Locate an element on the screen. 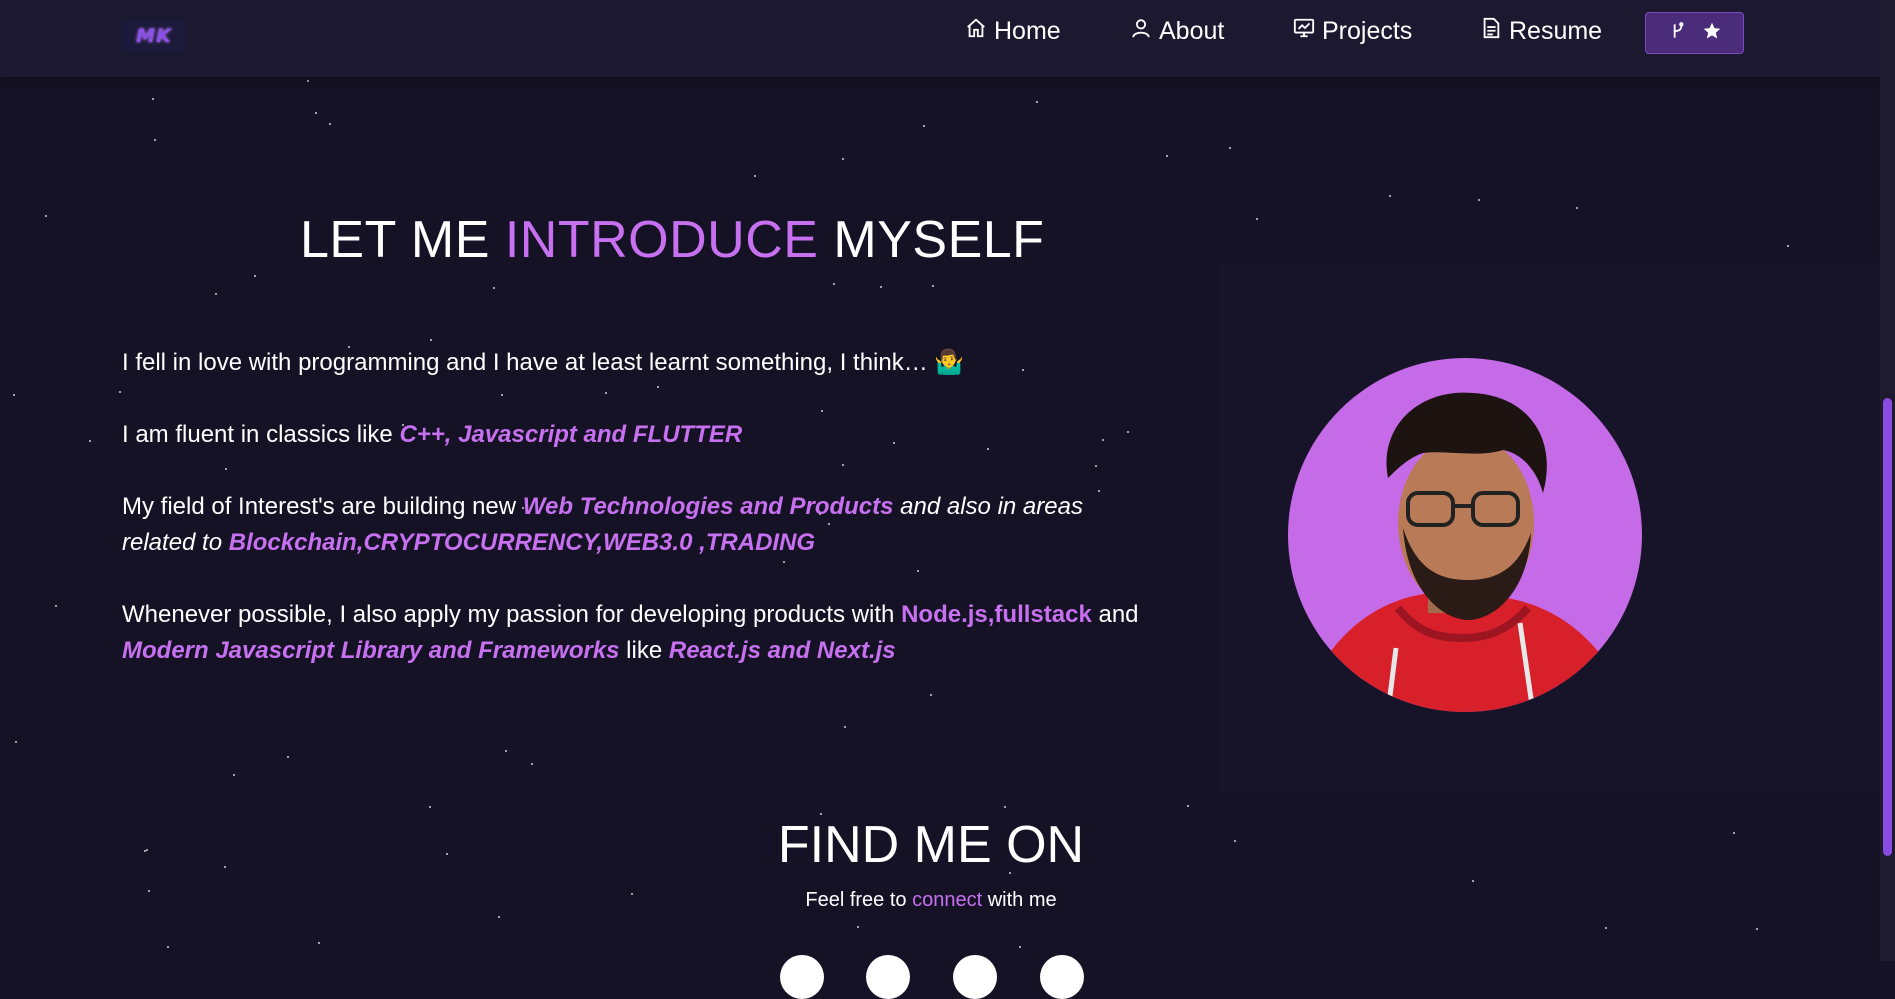 This screenshot has width=1895, height=999. star-icon is located at coordinates (1712, 33).